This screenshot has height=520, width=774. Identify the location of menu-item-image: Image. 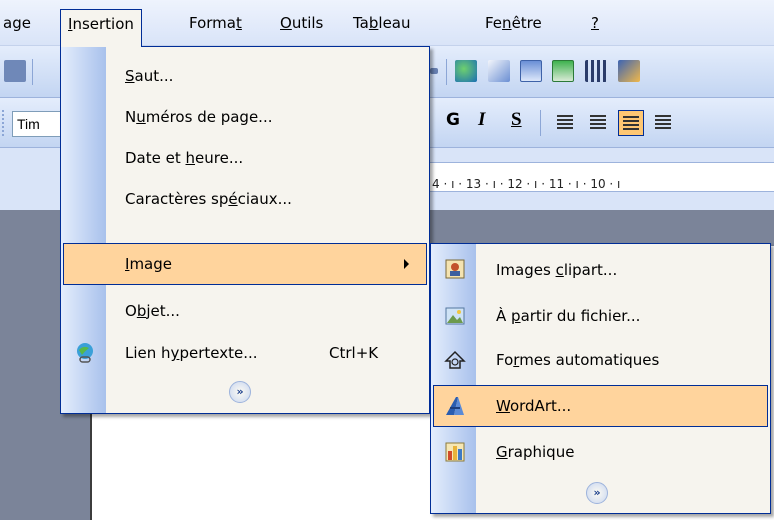
(245, 264).